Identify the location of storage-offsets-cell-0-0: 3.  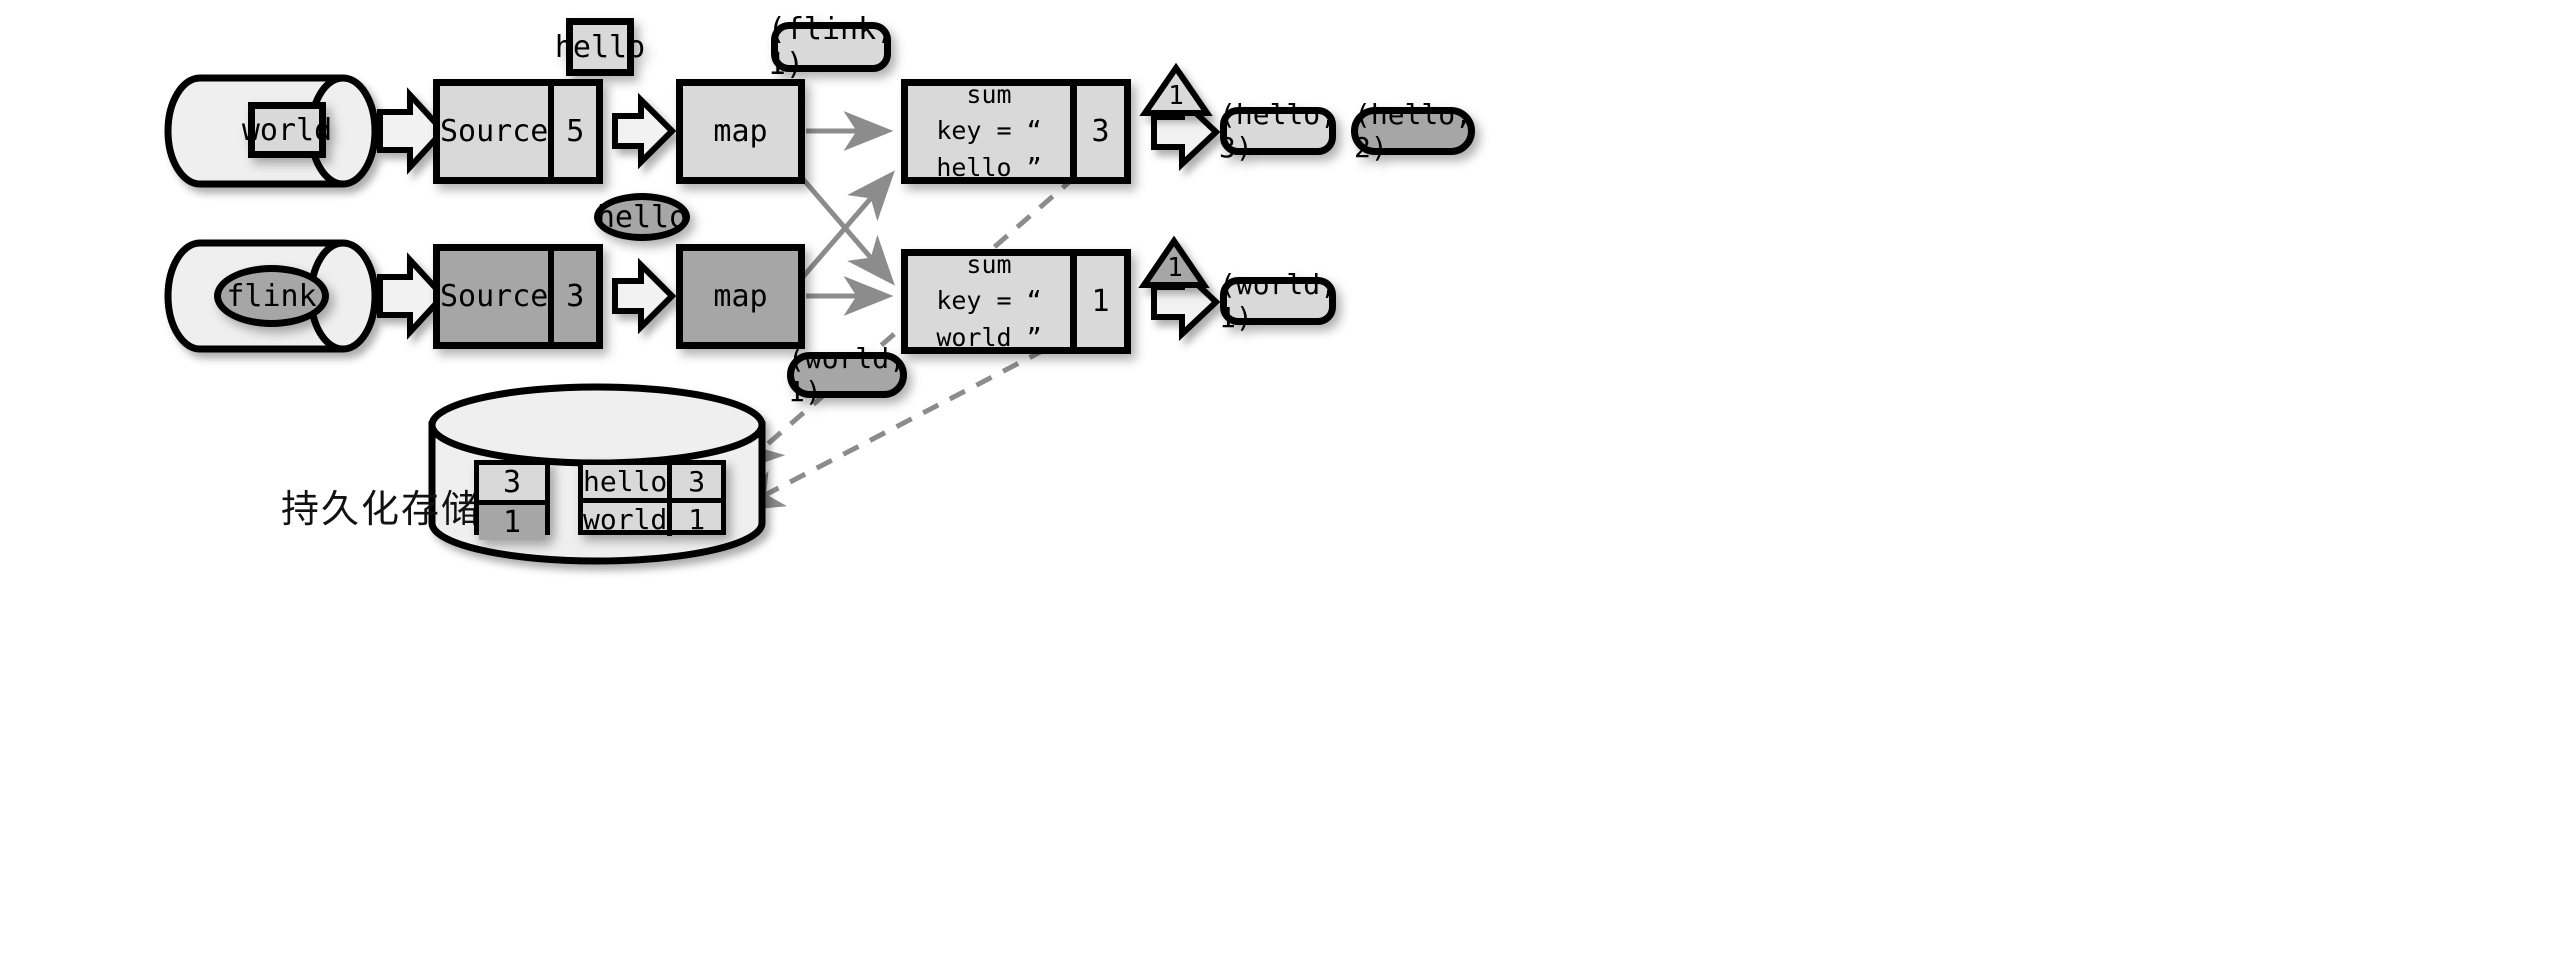
(512, 482).